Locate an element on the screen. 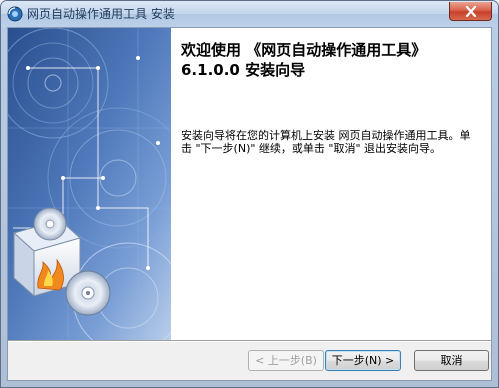 This screenshot has width=499, height=388. close-icon is located at coordinates (471, 11).